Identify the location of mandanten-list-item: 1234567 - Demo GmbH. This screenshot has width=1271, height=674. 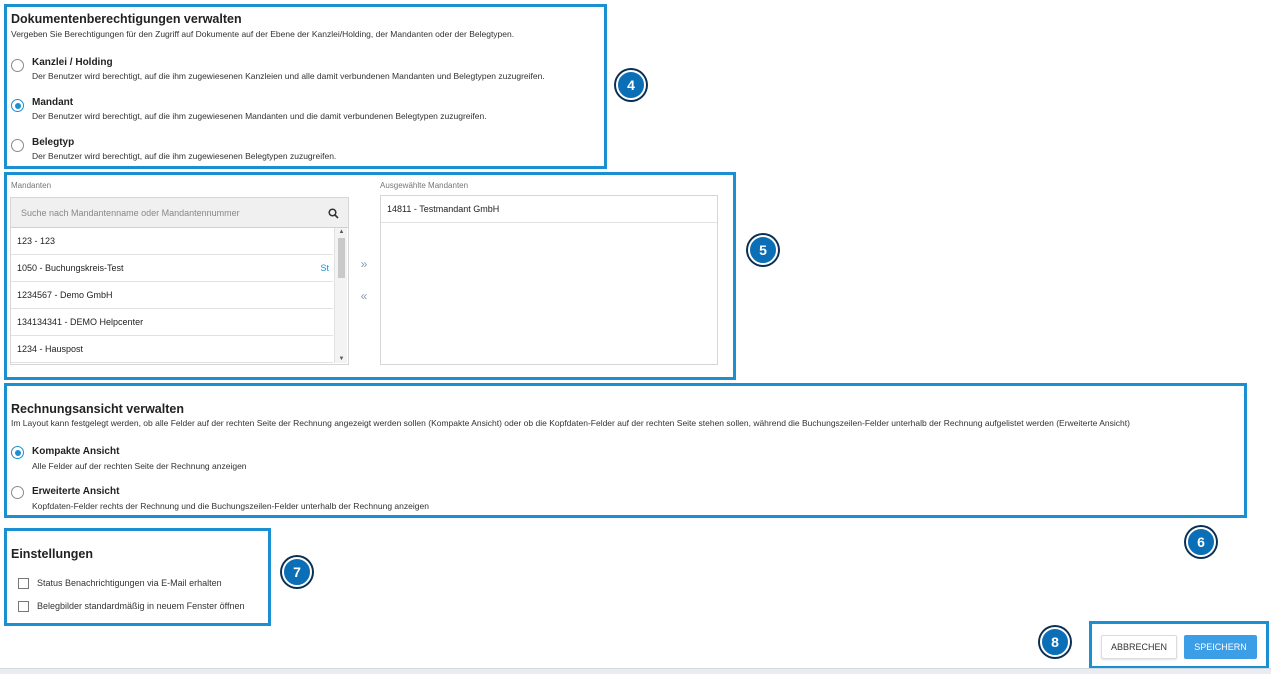
(172, 295).